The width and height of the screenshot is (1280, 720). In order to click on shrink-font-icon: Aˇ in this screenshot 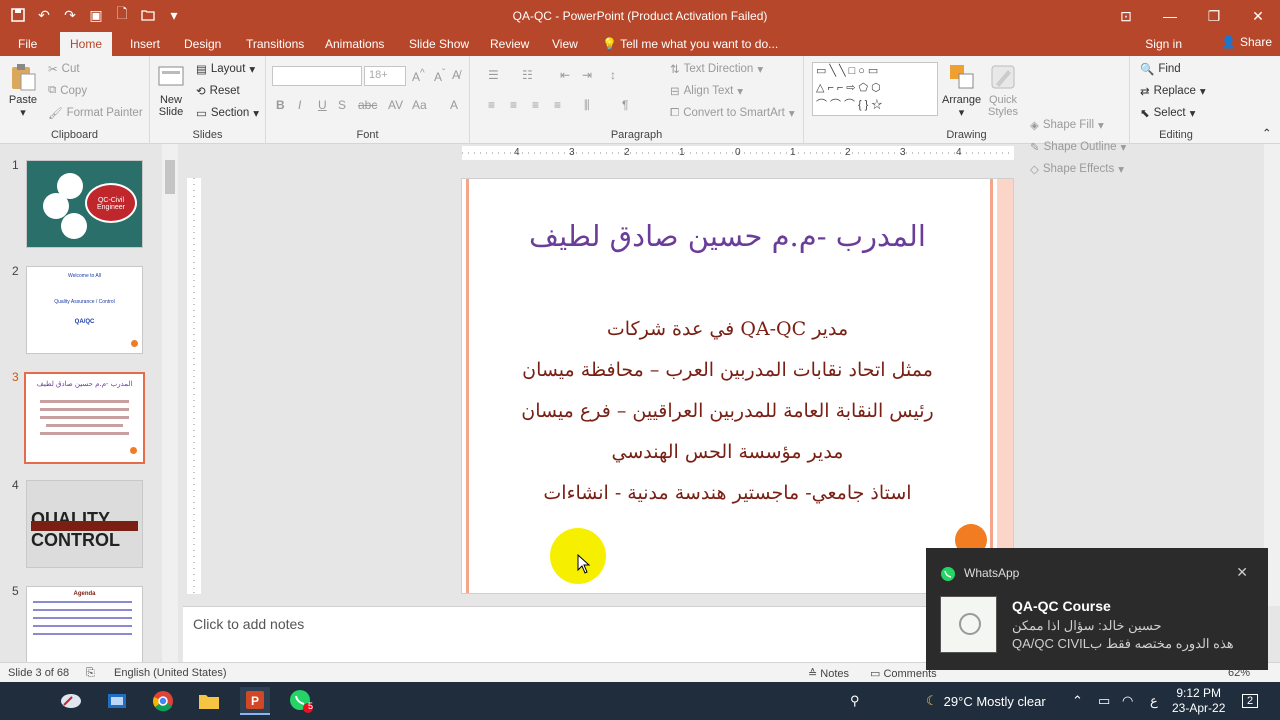, I will do `click(439, 76)`.